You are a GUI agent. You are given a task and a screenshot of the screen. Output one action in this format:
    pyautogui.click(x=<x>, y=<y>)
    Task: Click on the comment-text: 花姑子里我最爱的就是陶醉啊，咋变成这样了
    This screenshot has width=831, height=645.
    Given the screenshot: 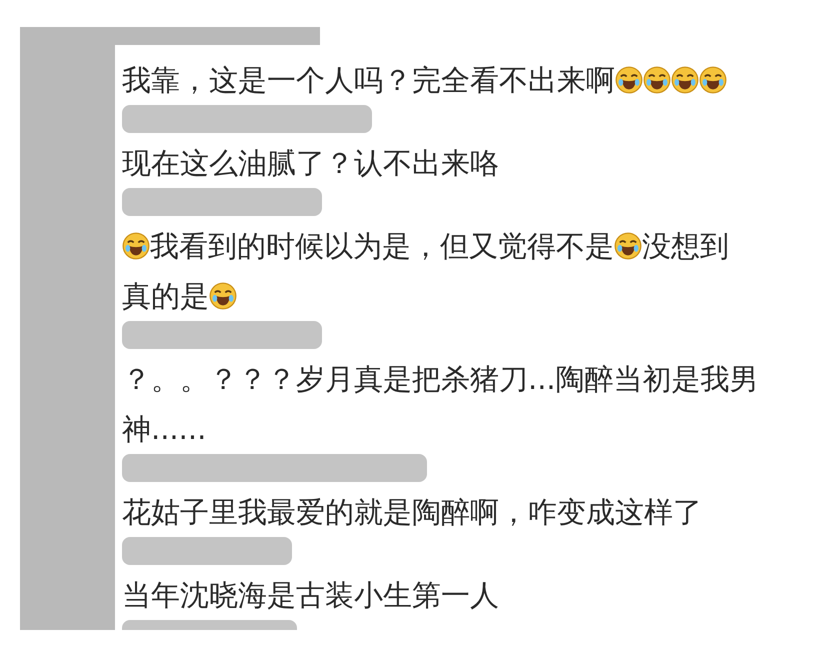 What is the action you would take?
    pyautogui.click(x=412, y=512)
    